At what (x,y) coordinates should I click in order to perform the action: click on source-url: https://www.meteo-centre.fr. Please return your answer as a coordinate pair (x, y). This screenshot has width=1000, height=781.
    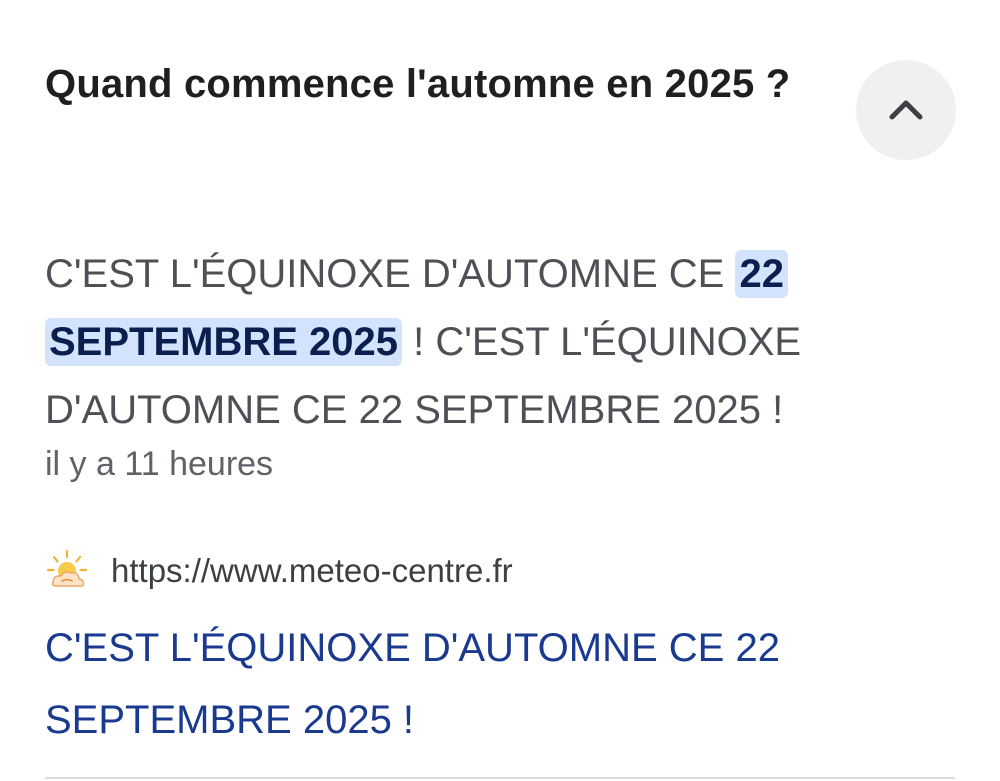
    Looking at the image, I should click on (312, 571).